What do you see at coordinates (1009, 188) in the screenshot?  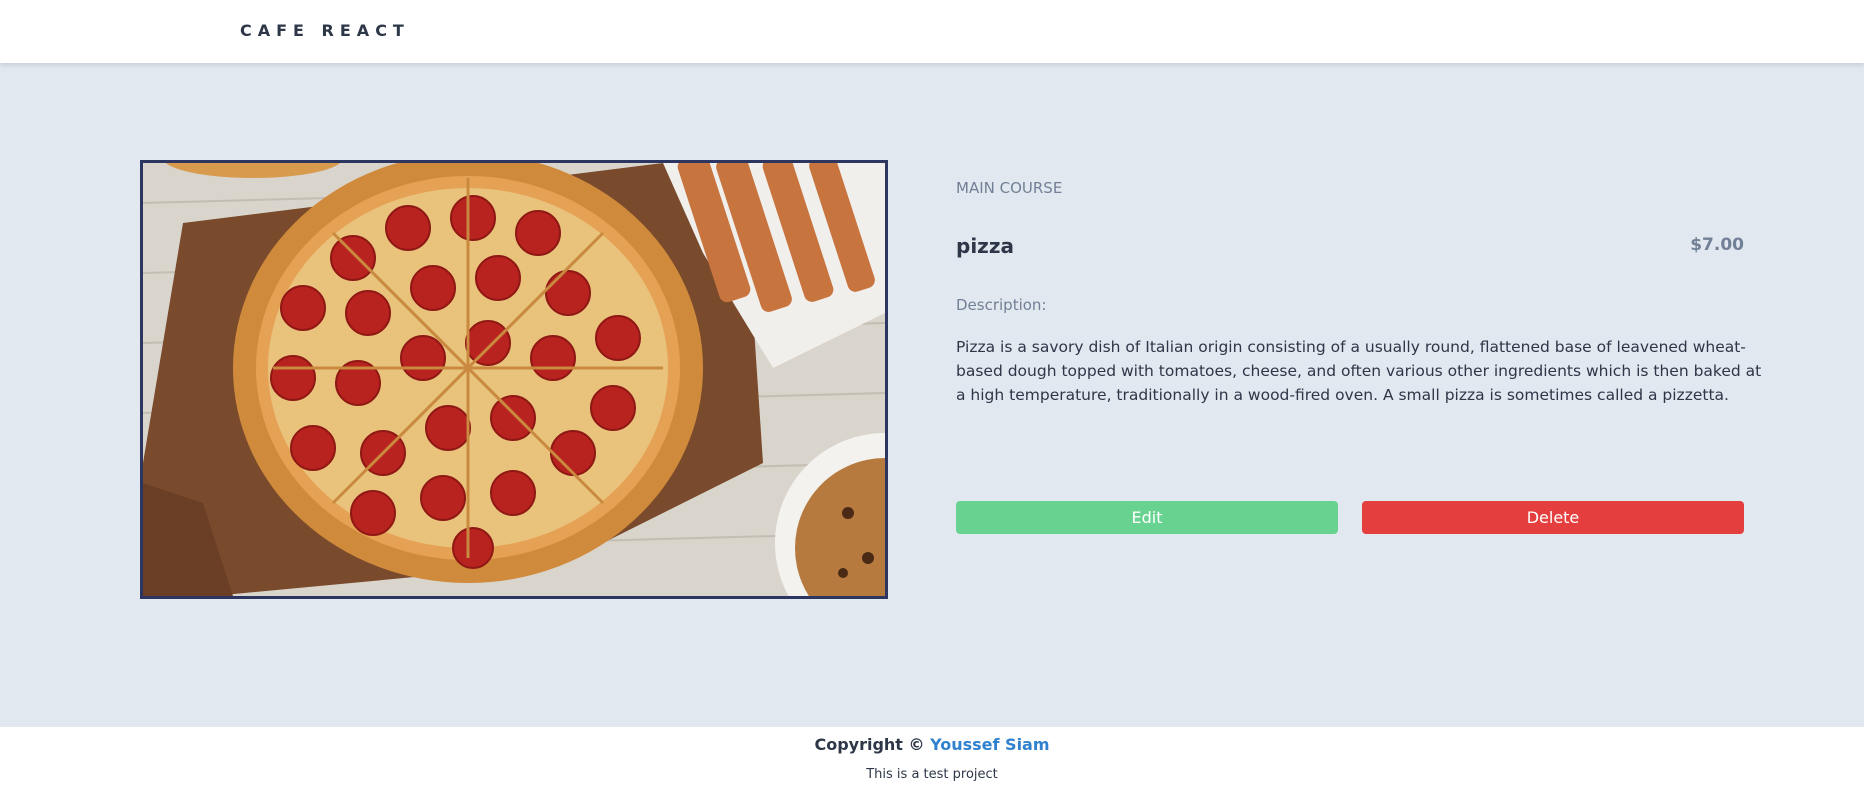 I see `item-category: MAIN COURSE` at bounding box center [1009, 188].